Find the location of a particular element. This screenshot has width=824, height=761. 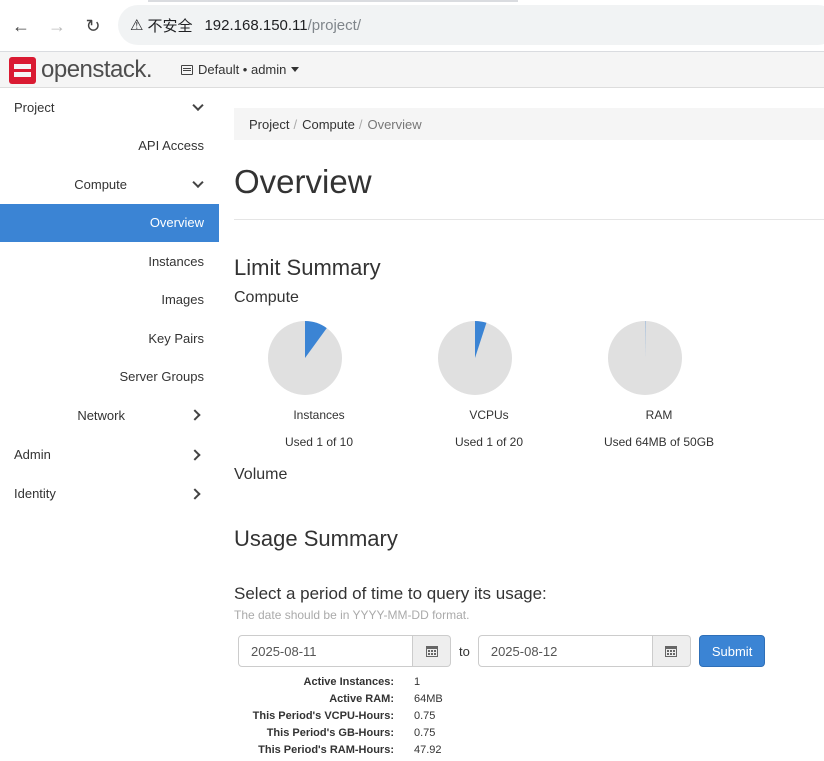

limit-label: RAM is located at coordinates (659, 415).